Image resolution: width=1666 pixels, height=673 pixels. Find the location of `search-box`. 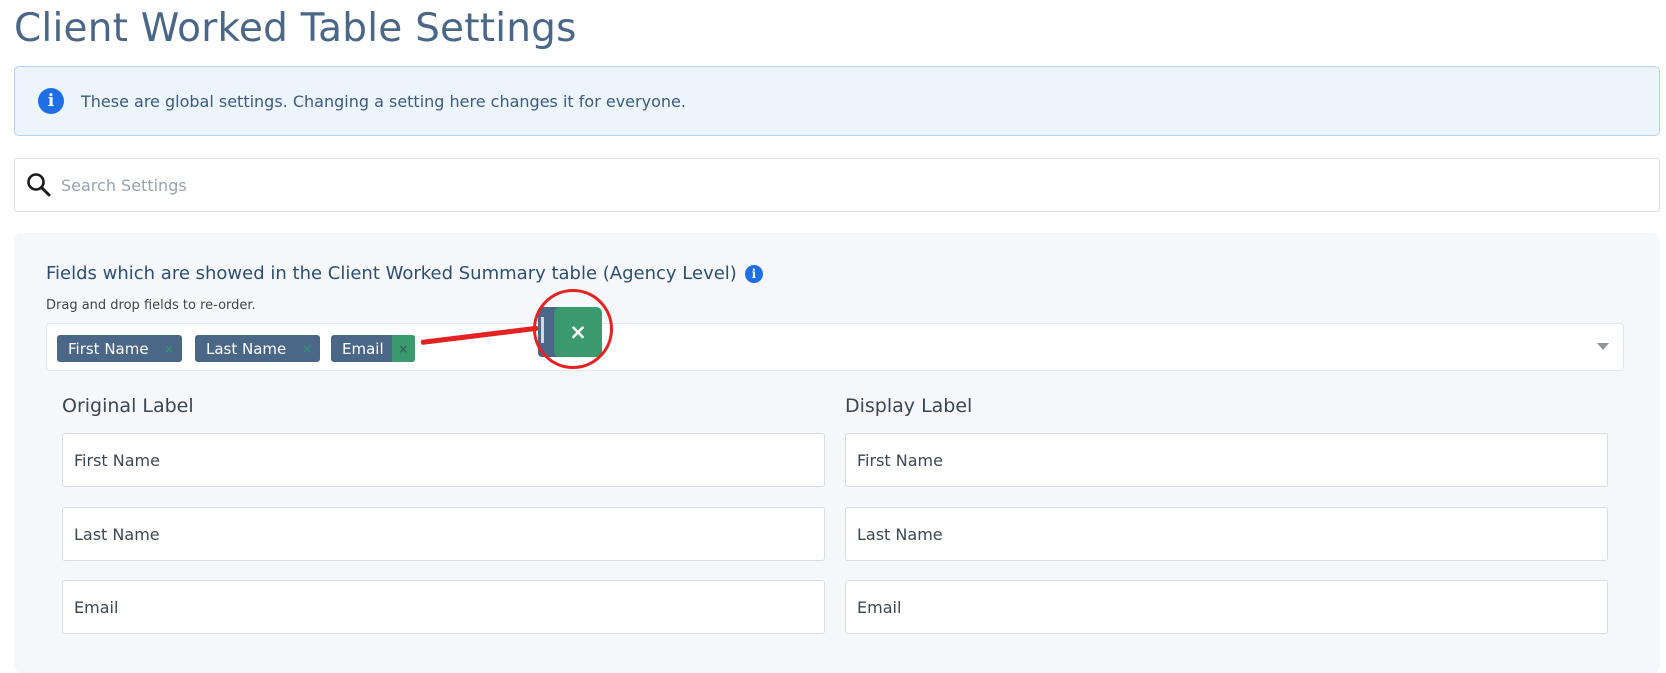

search-box is located at coordinates (837, 185).